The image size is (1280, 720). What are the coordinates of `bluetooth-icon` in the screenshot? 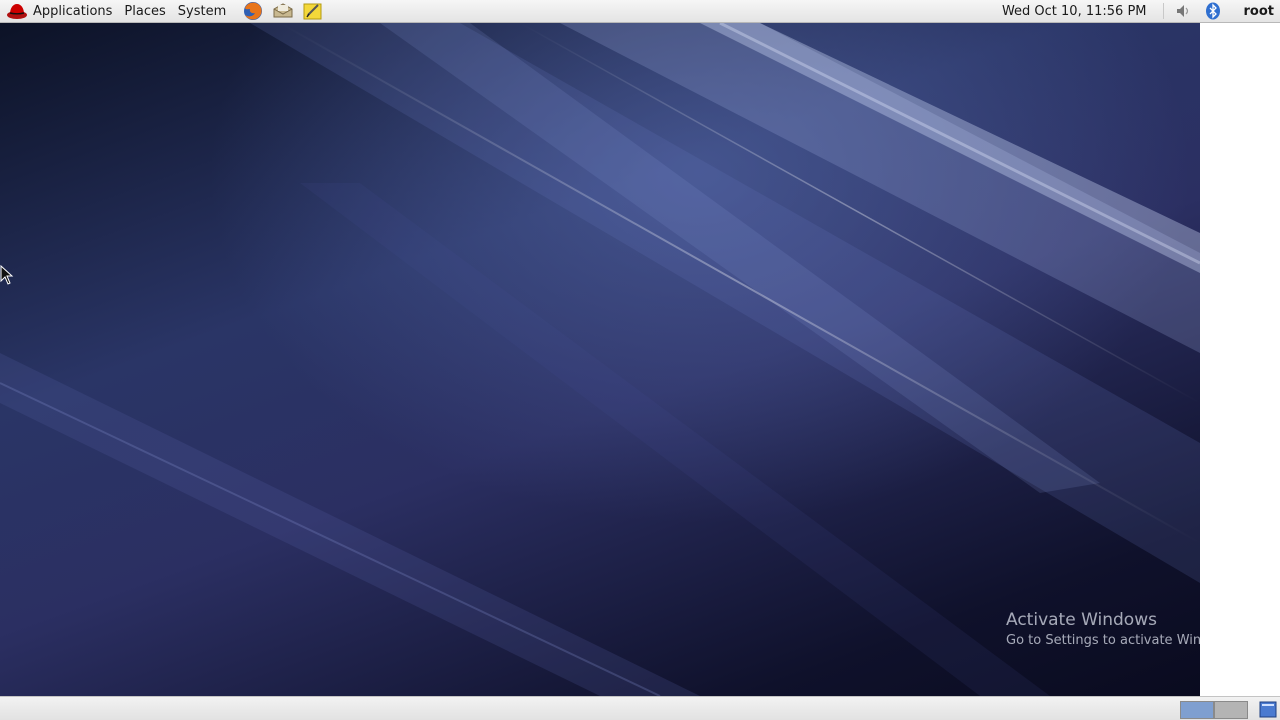 It's located at (1212, 11).